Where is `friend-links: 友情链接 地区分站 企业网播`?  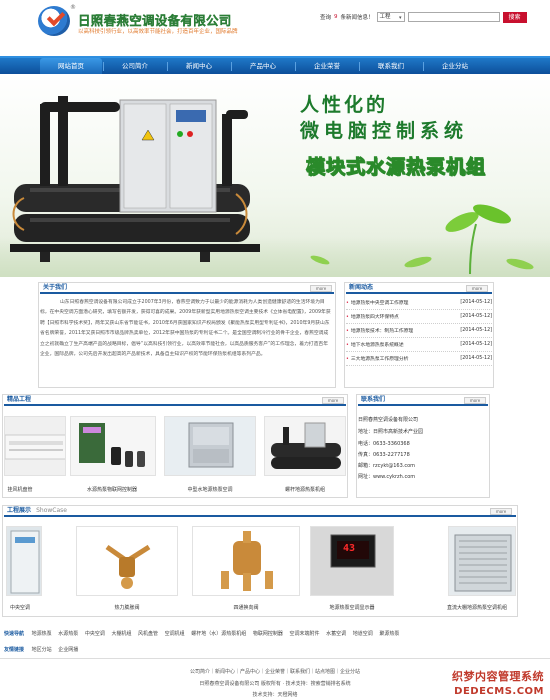
friend-links: 友情链接 地区分站 企业网播 is located at coordinates (43, 649).